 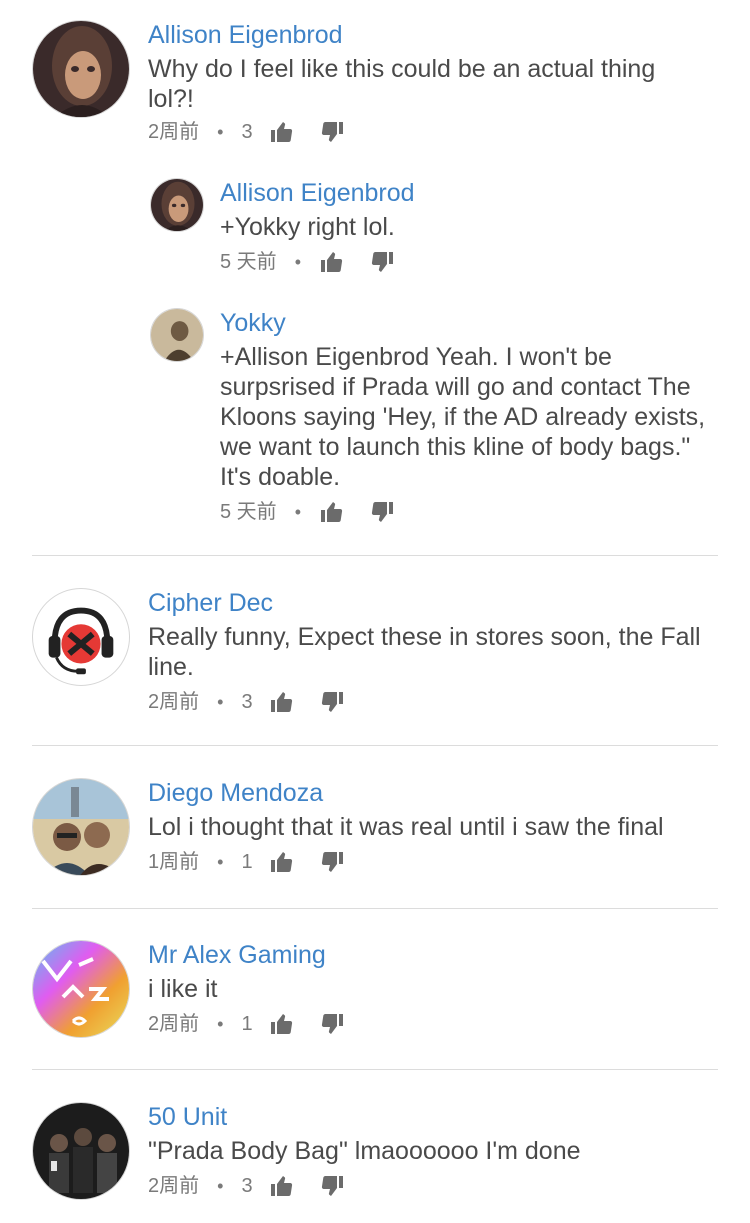 I want to click on selfie-photo-icon, so click(x=81, y=827).